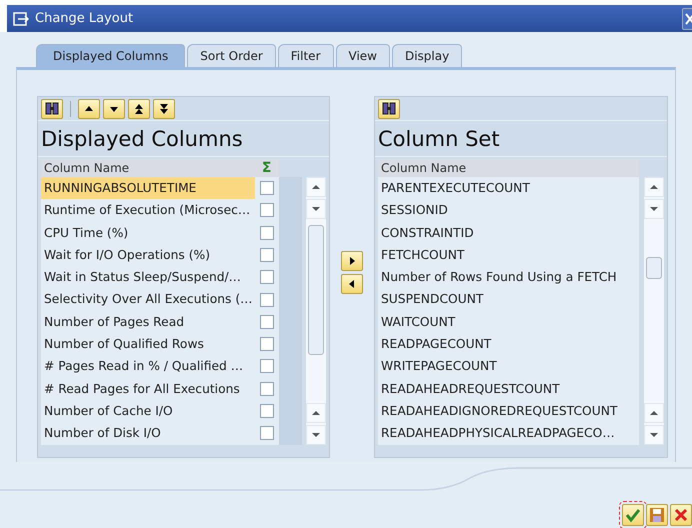 The image size is (692, 528). What do you see at coordinates (148, 389) in the screenshot?
I see `list-item: # Read Pages for All Executions` at bounding box center [148, 389].